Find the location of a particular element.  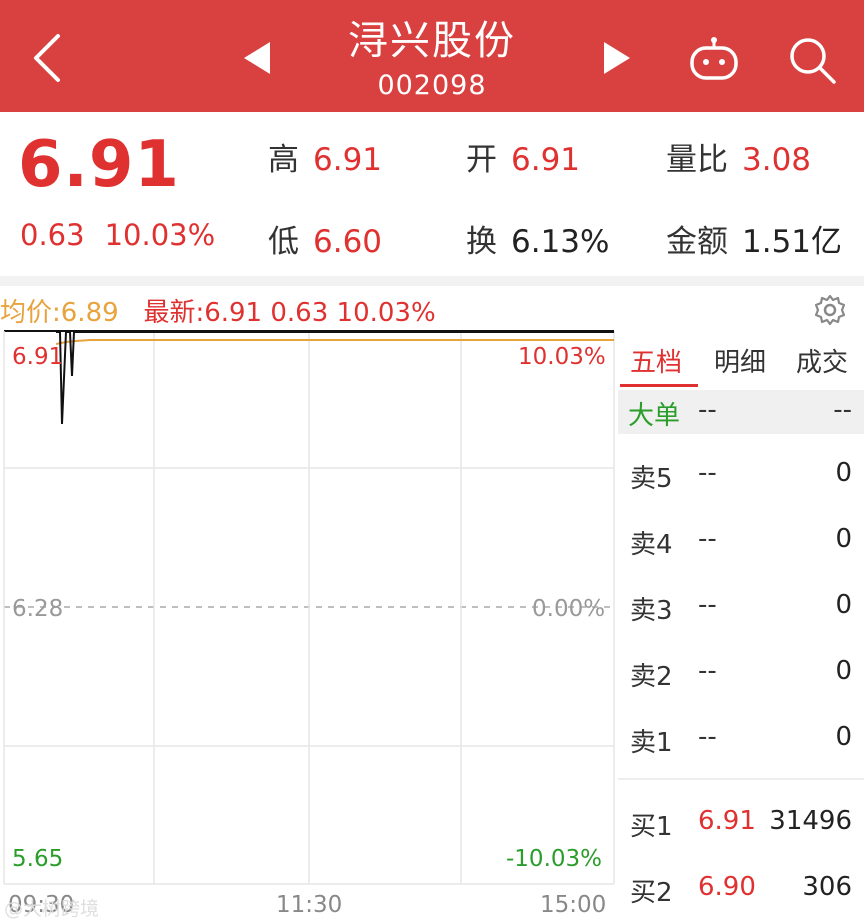

change-amount: 0.63 is located at coordinates (52, 235).